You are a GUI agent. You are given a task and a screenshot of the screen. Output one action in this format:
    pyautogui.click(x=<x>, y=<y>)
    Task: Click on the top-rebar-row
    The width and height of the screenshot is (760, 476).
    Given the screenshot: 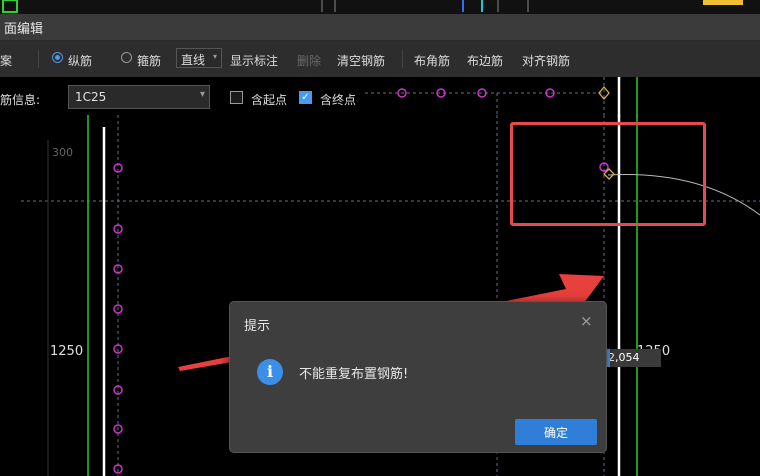 What is the action you would take?
    pyautogui.click(x=501, y=97)
    